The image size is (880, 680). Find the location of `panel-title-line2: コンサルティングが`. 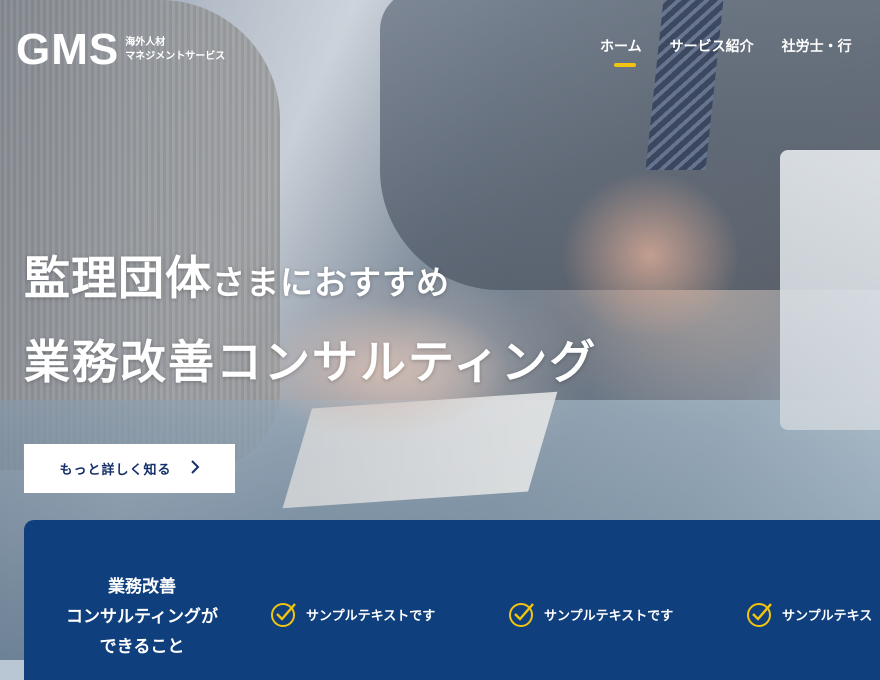

panel-title-line2: コンサルティングが is located at coordinates (142, 617).